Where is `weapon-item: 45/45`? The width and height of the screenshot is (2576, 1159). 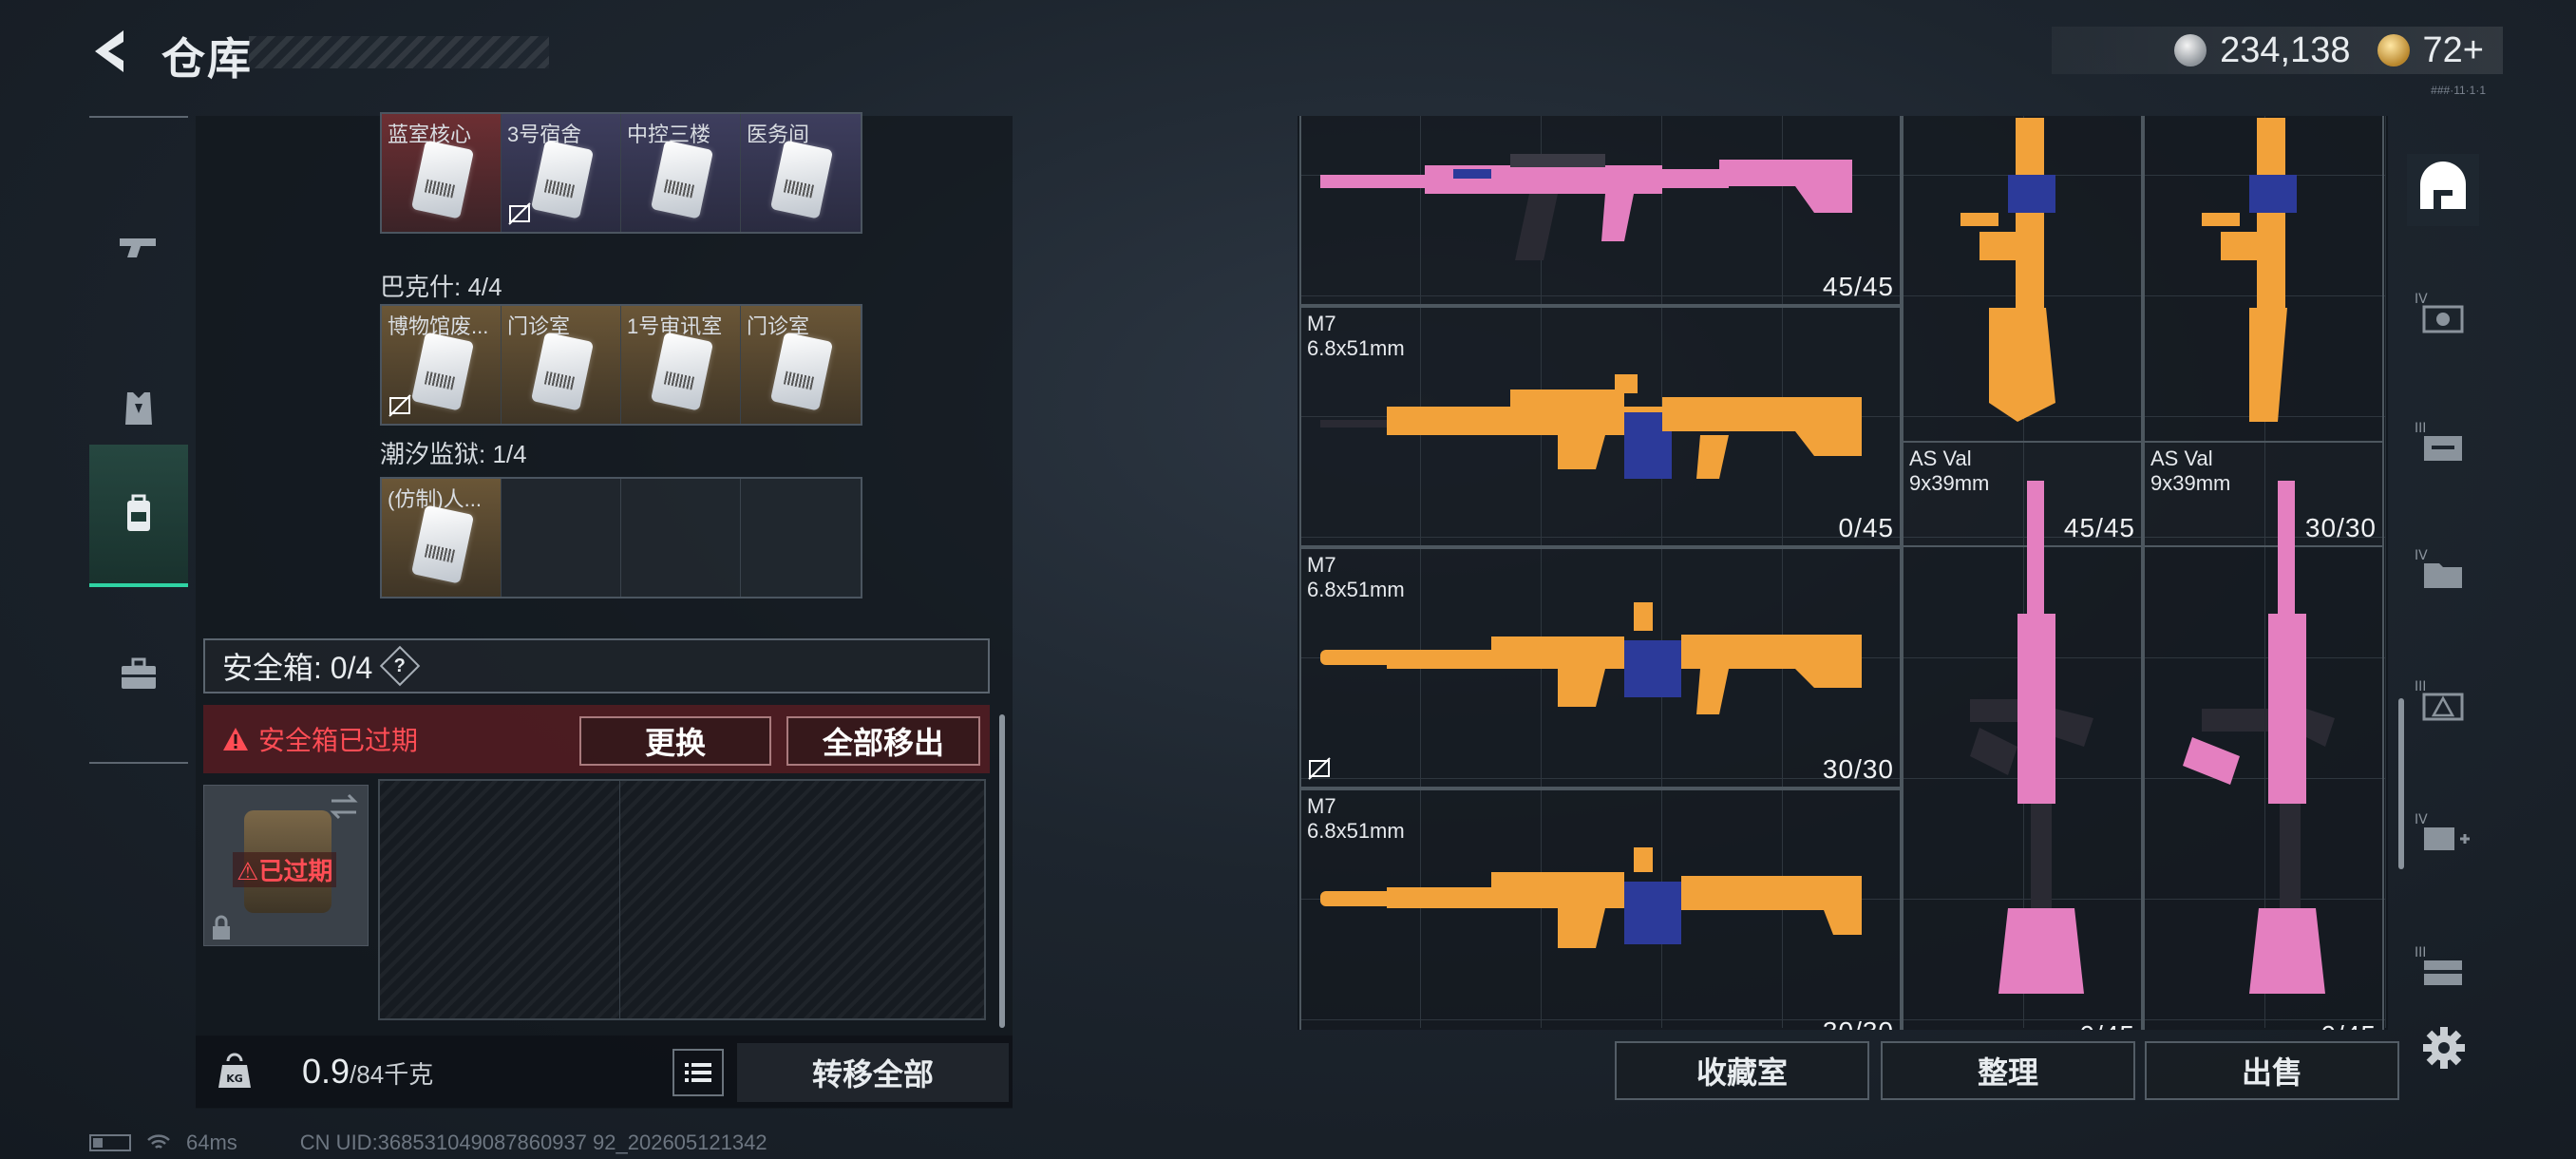
weapon-item: 45/45 is located at coordinates (1600, 211).